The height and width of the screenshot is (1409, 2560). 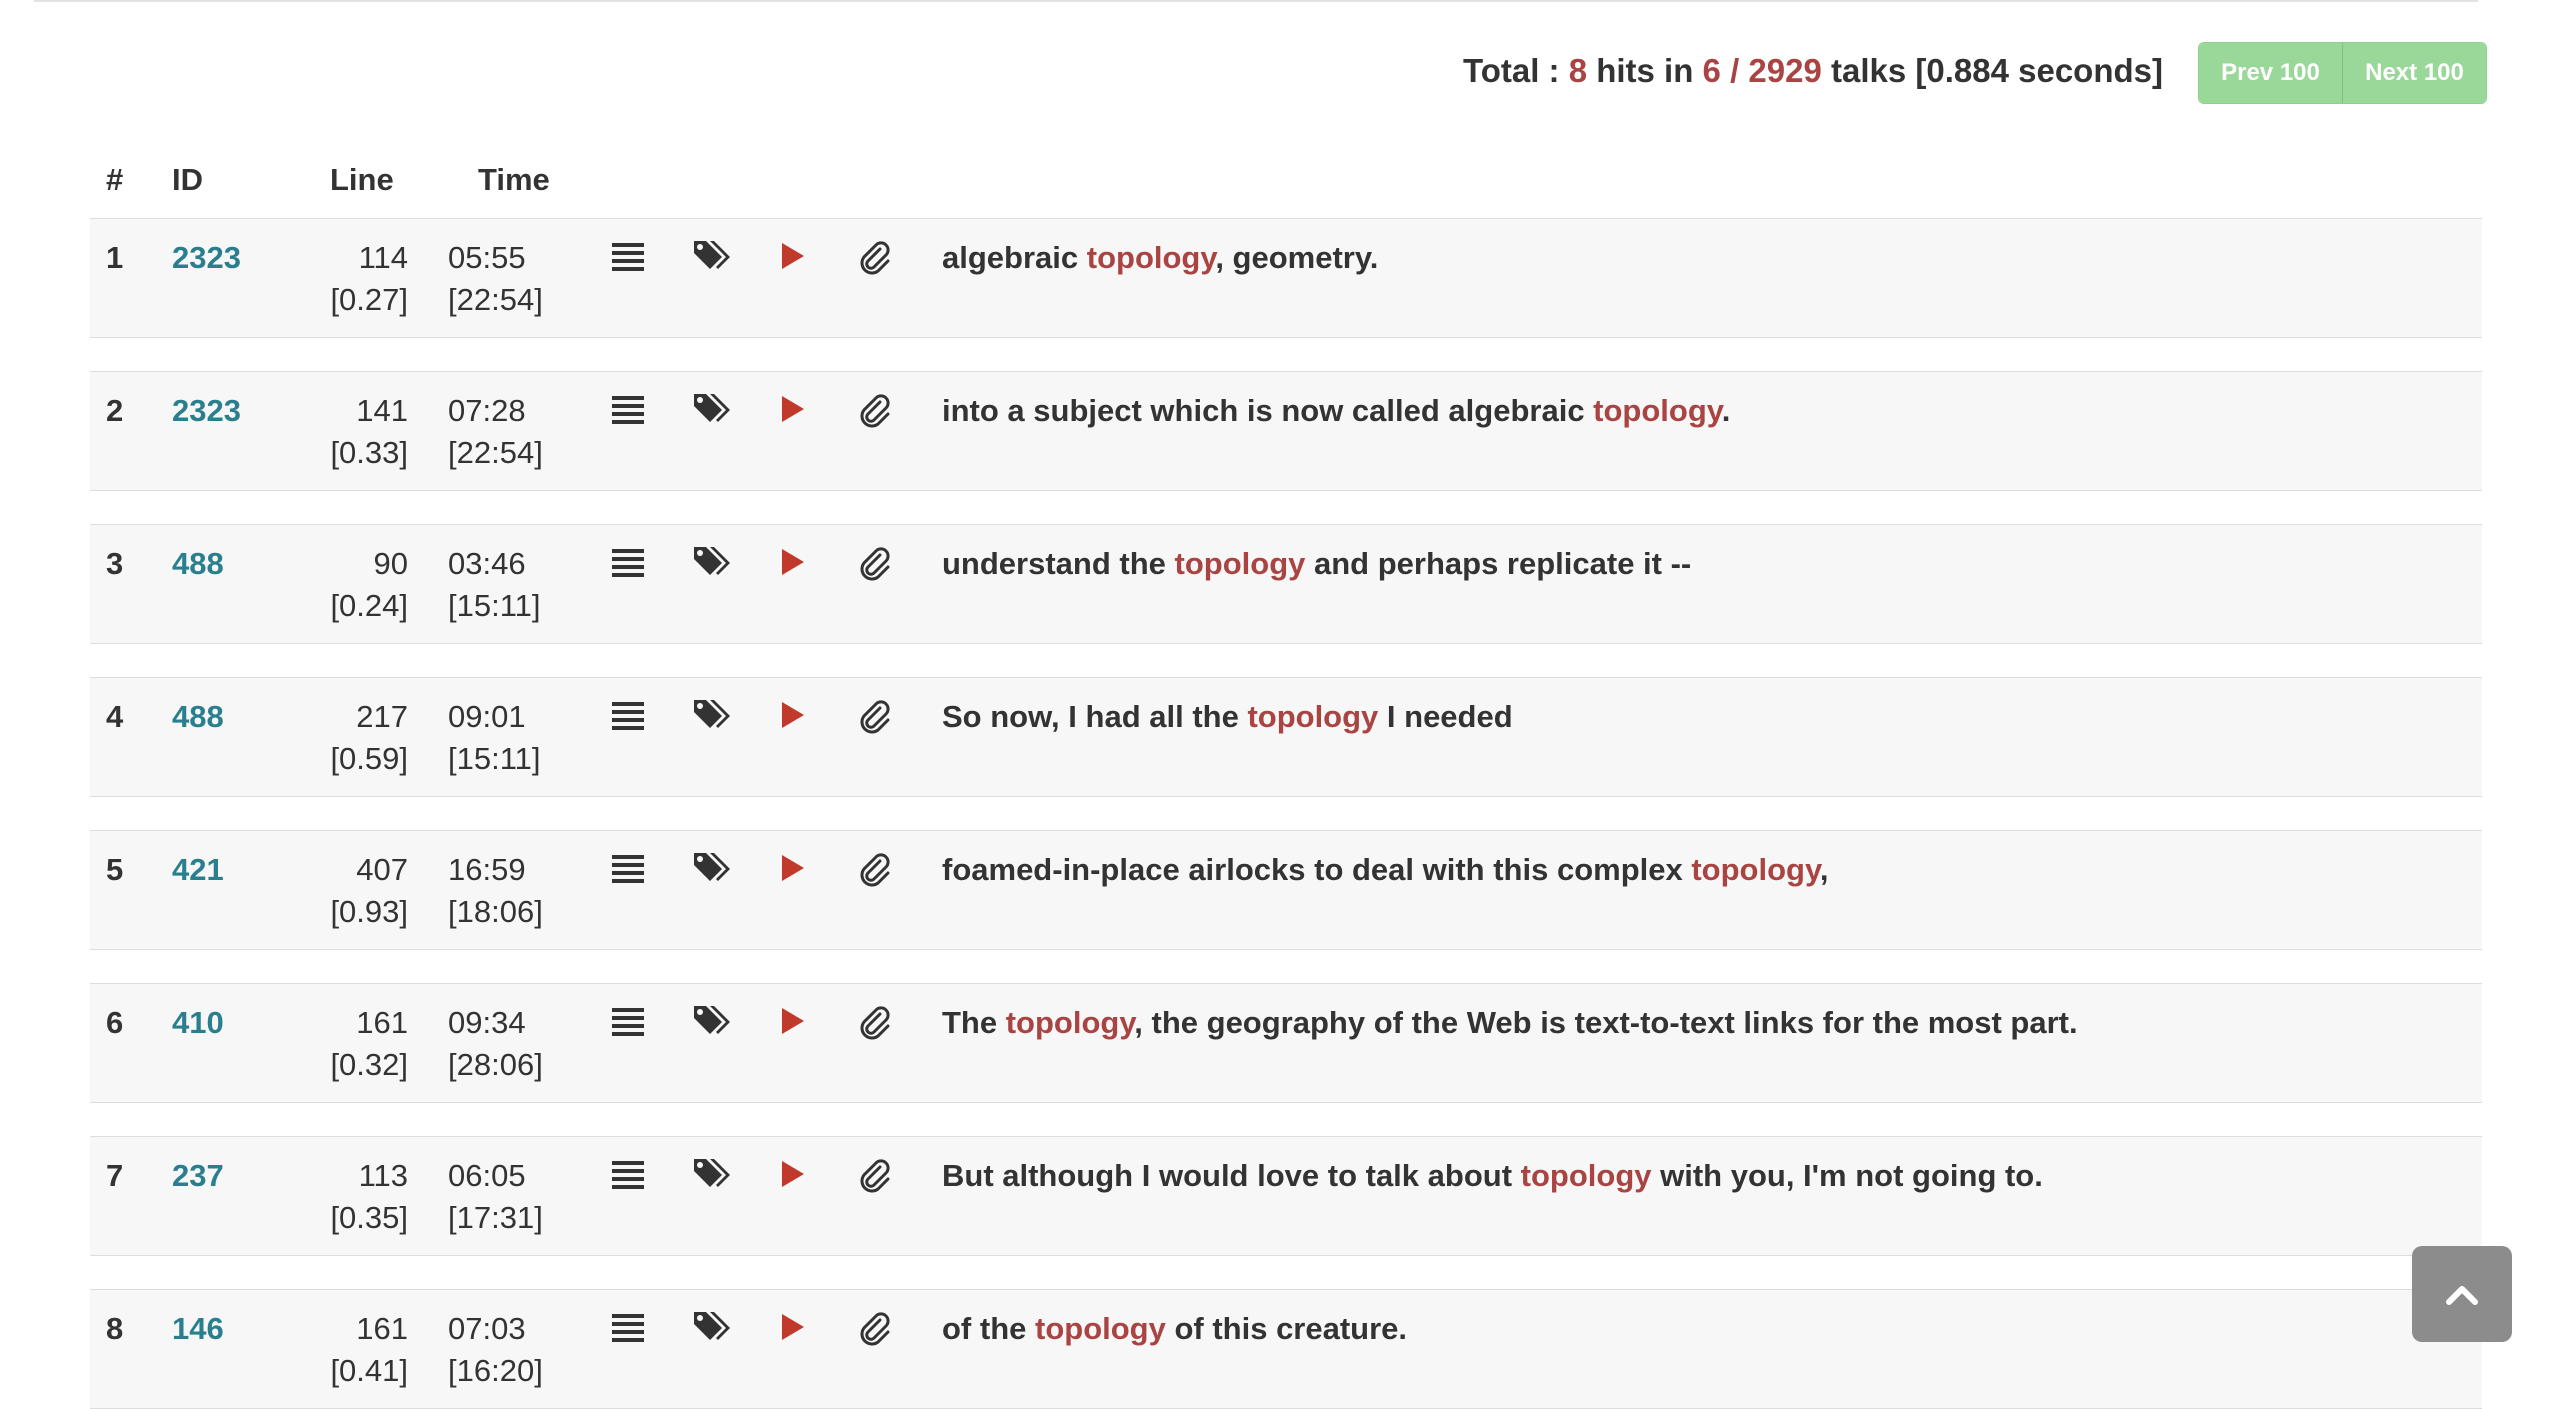 What do you see at coordinates (1726, 410) in the screenshot?
I see `sentence-post: .` at bounding box center [1726, 410].